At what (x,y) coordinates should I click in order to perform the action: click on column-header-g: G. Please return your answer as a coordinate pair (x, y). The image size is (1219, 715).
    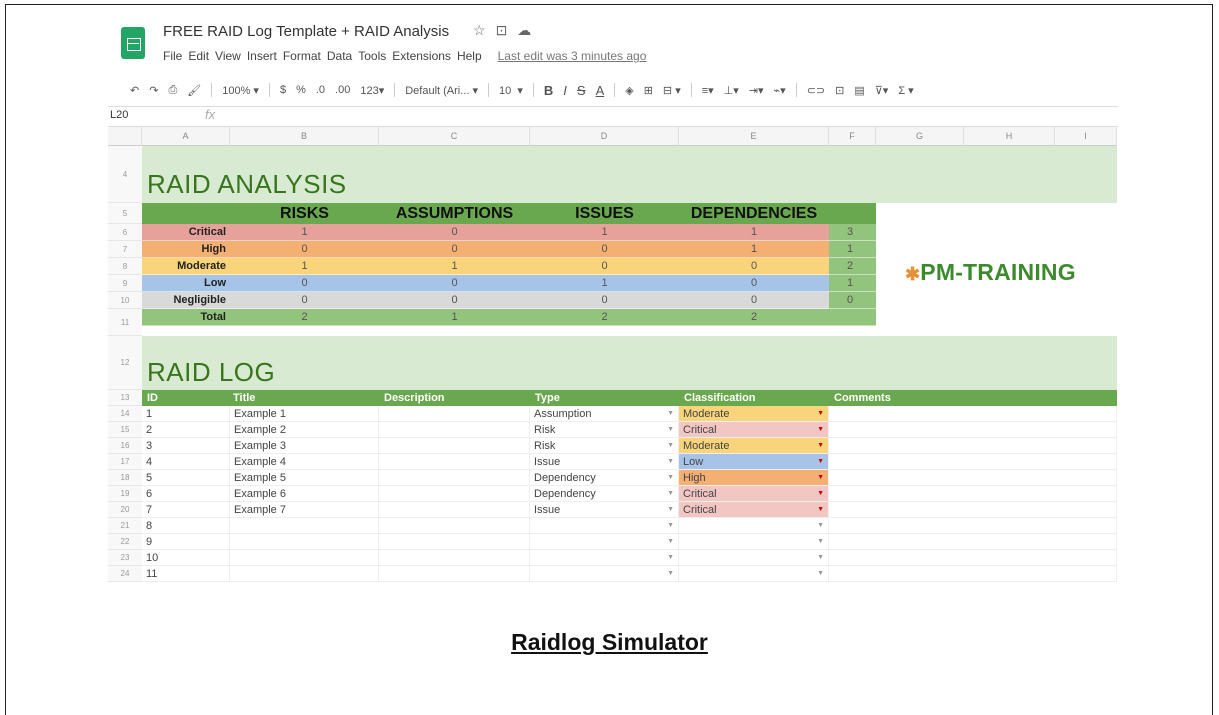
    Looking at the image, I should click on (920, 136).